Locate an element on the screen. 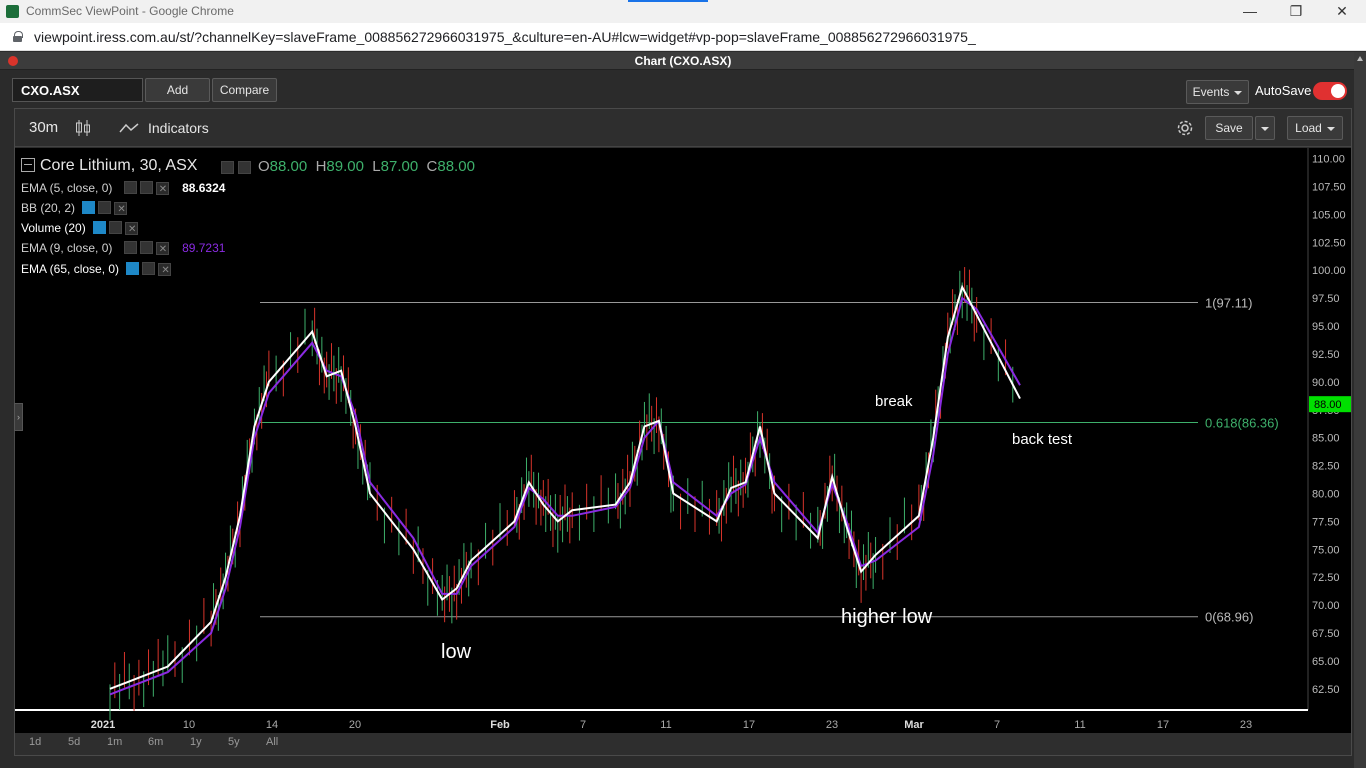 Image resolution: width=1366 pixels, height=768 pixels. high-value: 89.00 is located at coordinates (345, 166).